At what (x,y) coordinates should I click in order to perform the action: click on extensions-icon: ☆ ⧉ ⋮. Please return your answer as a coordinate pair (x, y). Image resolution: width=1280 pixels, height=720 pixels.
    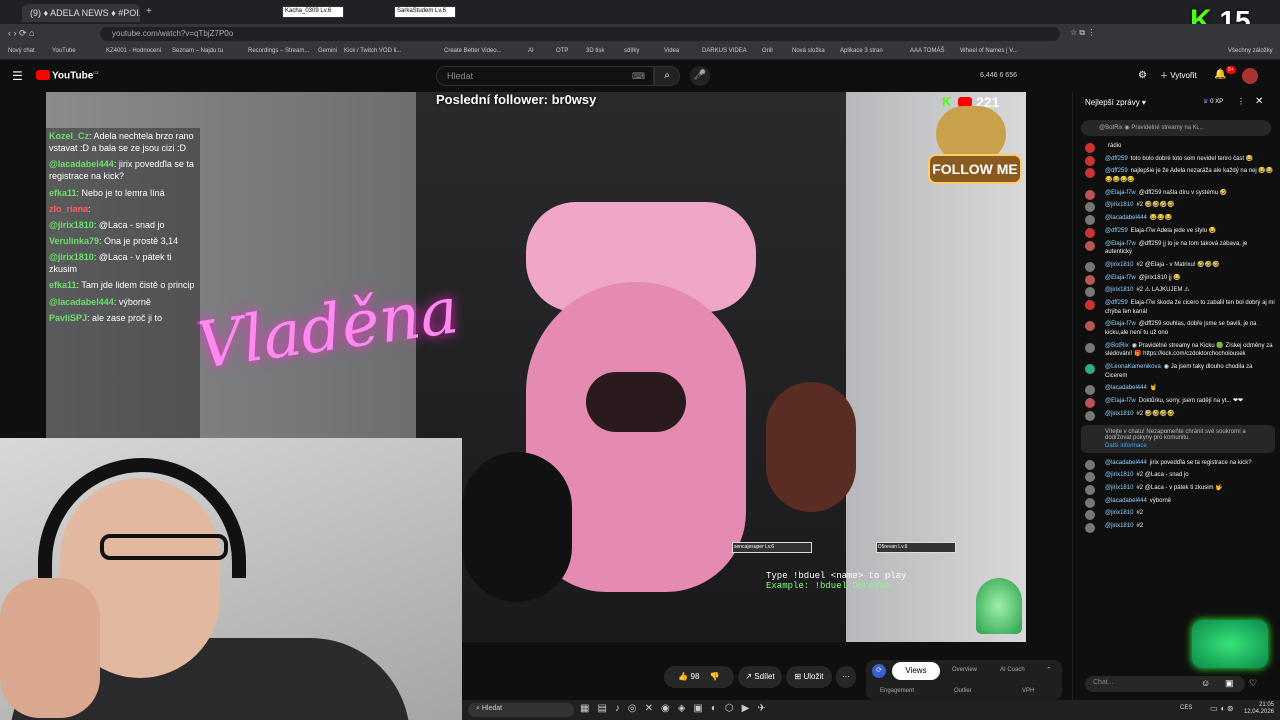
    Looking at the image, I should click on (1082, 33).